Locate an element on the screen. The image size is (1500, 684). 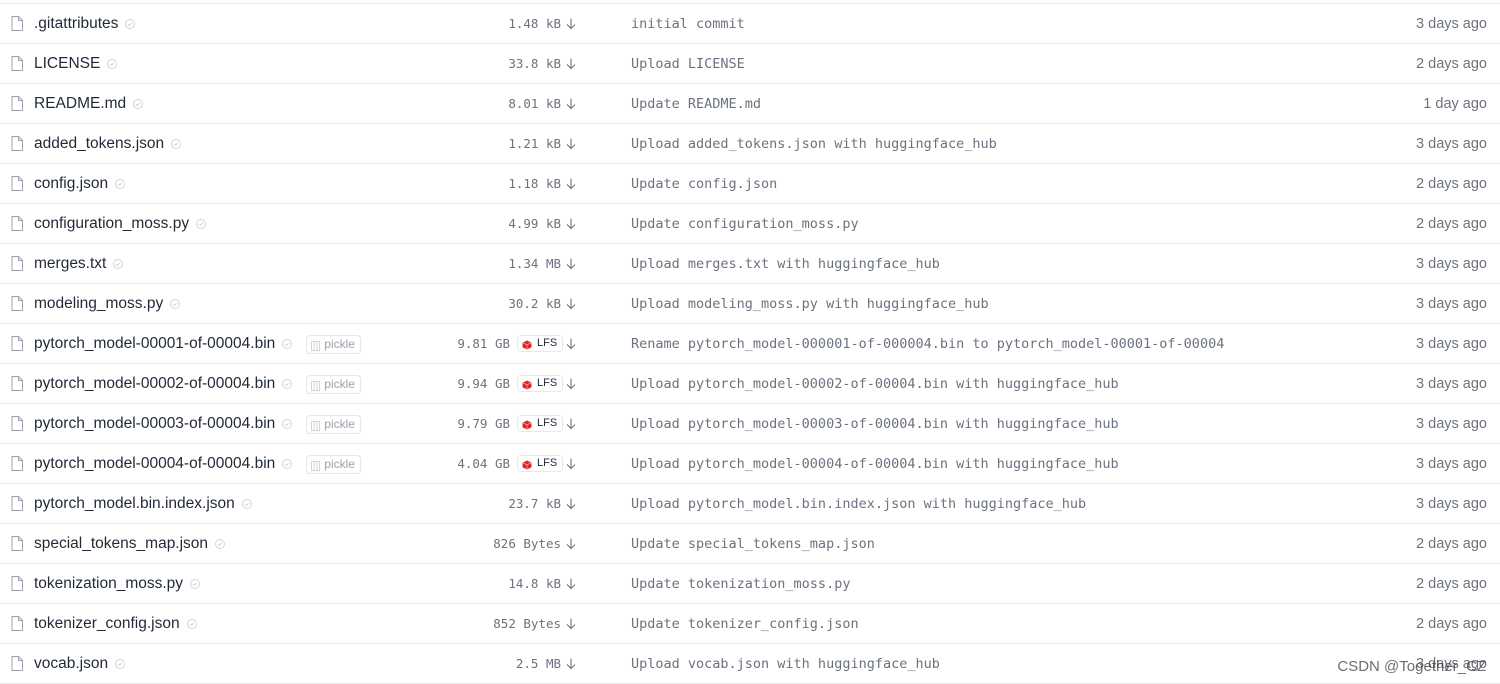
commit-time: 3 days ago is located at coordinates (1451, 664).